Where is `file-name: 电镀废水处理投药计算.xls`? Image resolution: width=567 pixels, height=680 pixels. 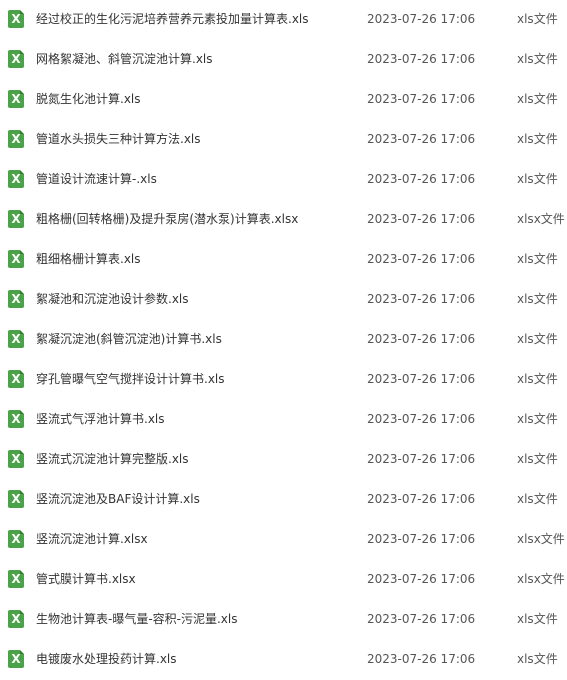
file-name: 电镀废水处理投药计算.xls is located at coordinates (106, 659).